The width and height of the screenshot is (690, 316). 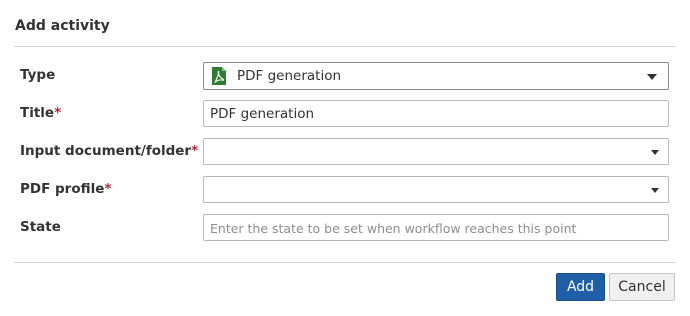 What do you see at coordinates (436, 76) in the screenshot?
I see `type-select: PDF generation` at bounding box center [436, 76].